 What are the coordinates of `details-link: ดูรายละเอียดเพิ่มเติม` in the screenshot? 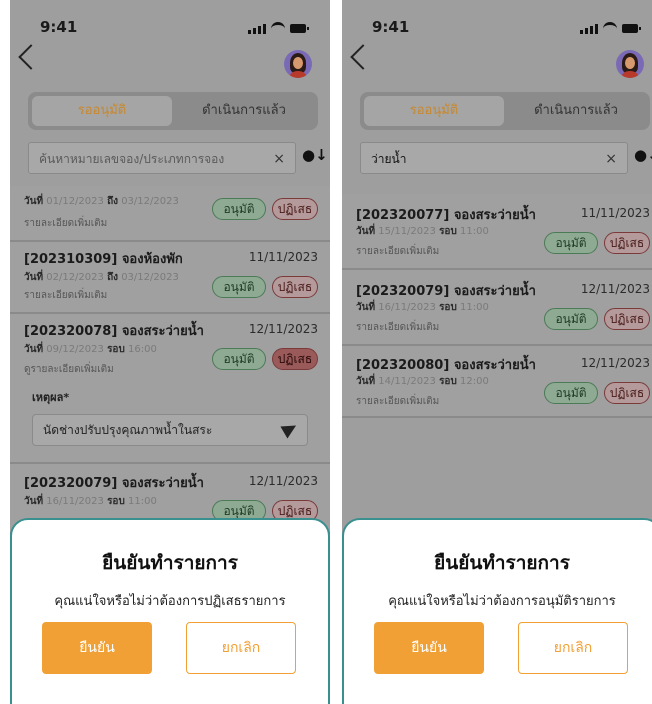 It's located at (69, 369).